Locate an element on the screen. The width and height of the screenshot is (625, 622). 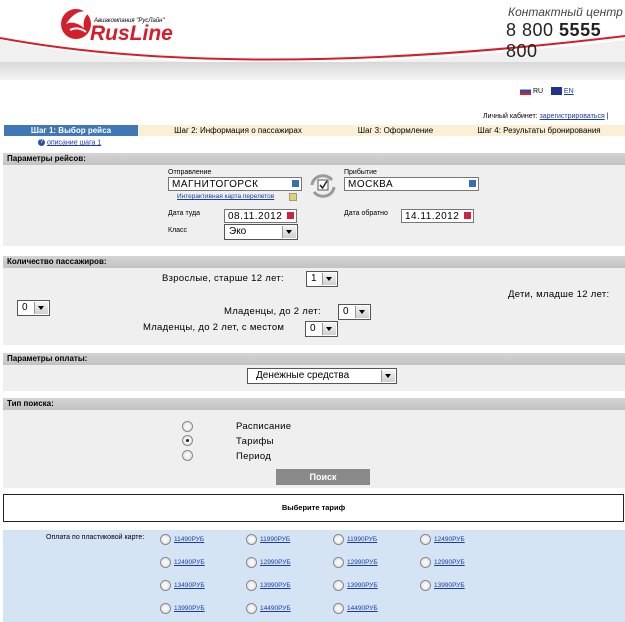
passengers-header: Количество пассажиров: is located at coordinates (314, 262).